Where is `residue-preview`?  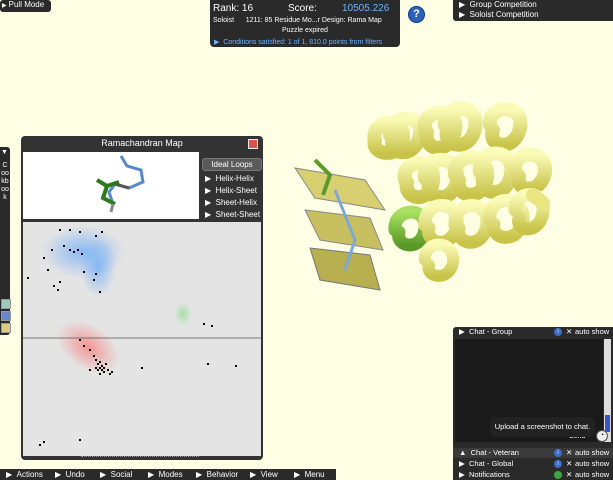
residue-preview is located at coordinates (111, 185).